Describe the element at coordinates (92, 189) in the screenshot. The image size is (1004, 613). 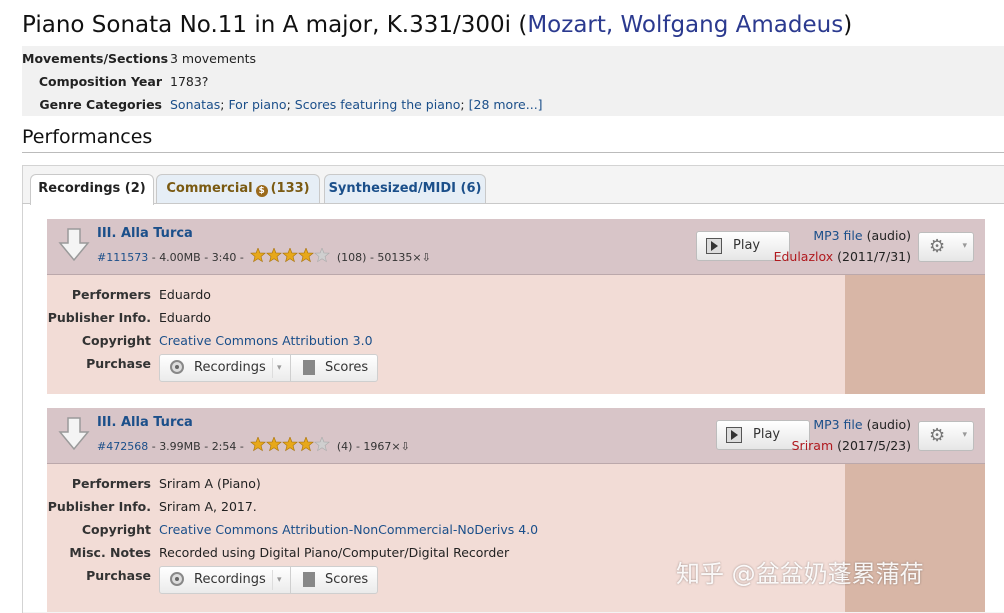
I see `tab-recordings: Recordings (2)` at that location.